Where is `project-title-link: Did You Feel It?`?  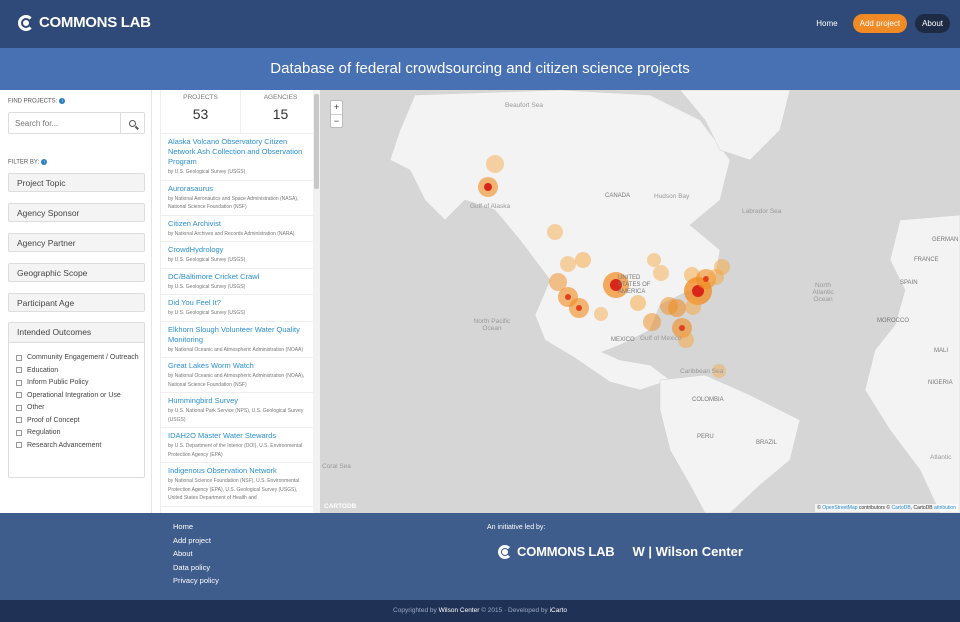 project-title-link: Did You Feel It? is located at coordinates (238, 303).